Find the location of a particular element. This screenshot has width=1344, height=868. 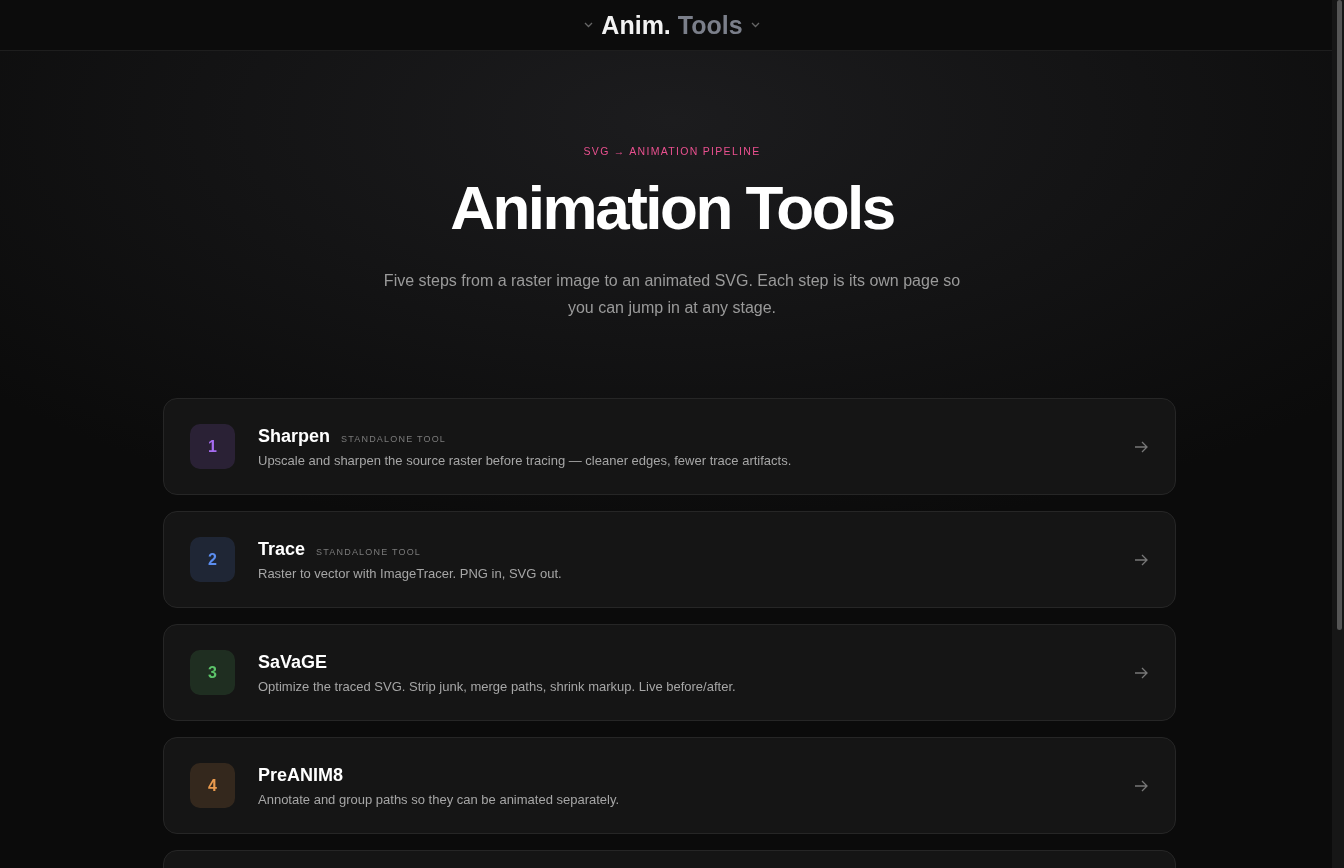

scrollbar is located at coordinates (1338, 434).